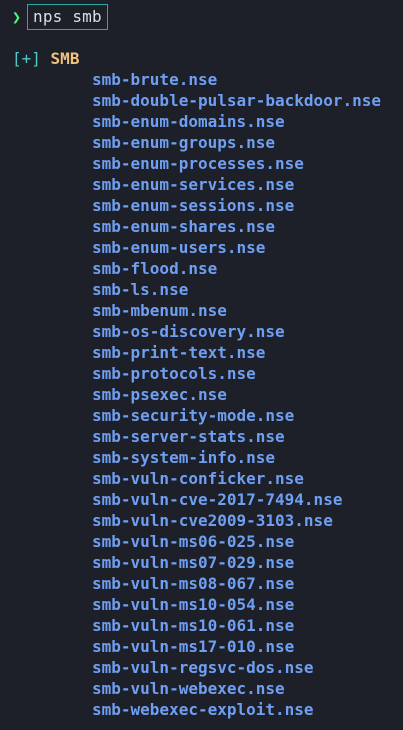 Image resolution: width=403 pixels, height=730 pixels. What do you see at coordinates (67, 17) in the screenshot?
I see `command-input: nps smb` at bounding box center [67, 17].